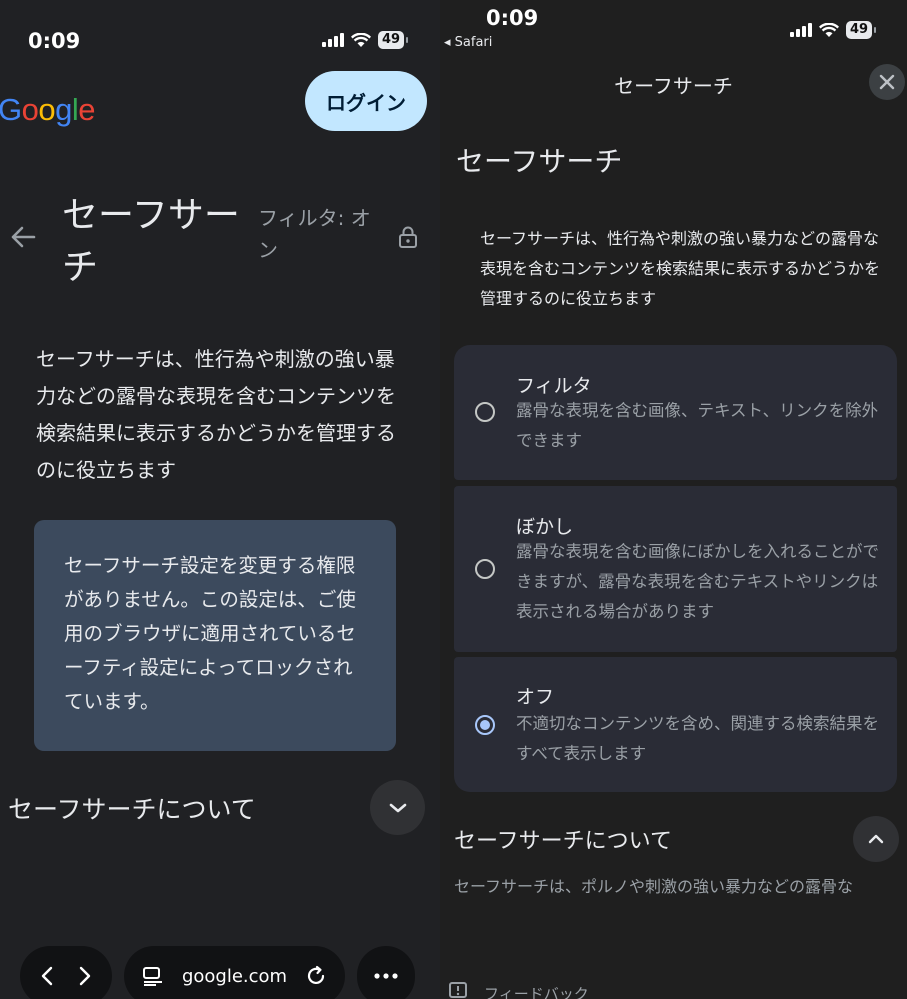  Describe the element at coordinates (654, 886) in the screenshot. I see `about-safesearch-text: セーフサーチは、ポルノや刺激の強い暴力などの露骨な` at that location.